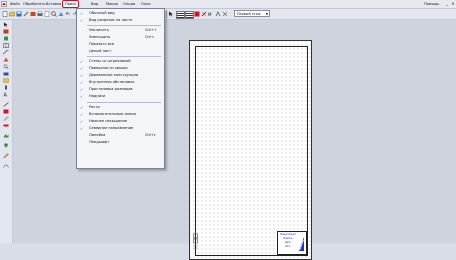 The width and height of the screenshot is (456, 260). I want to click on render-3d-icon, so click(61, 14).